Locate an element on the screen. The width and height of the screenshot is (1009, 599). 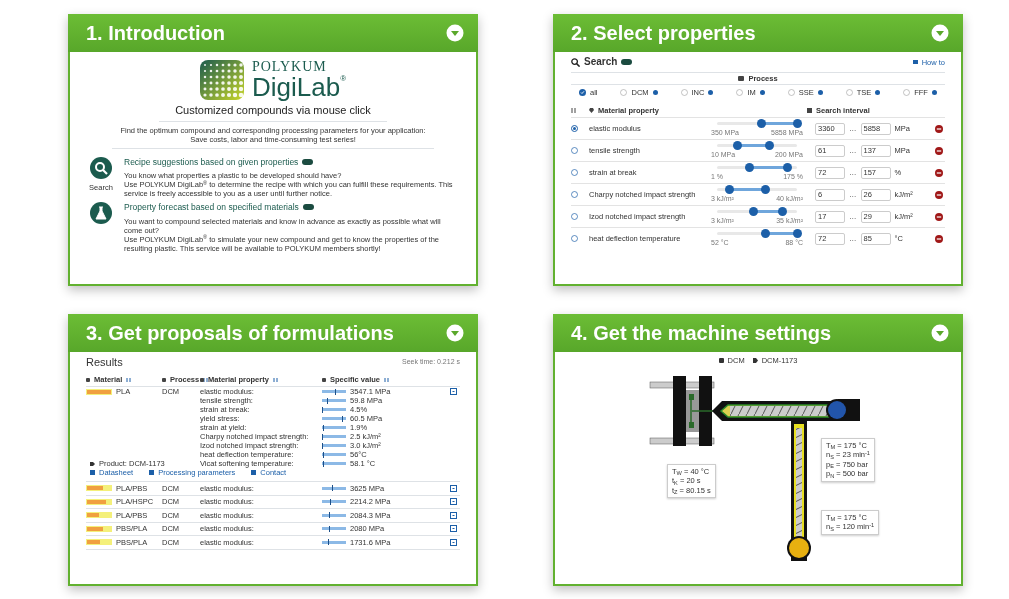
feature-title: Property forecast based on specified materials is located at coordinates (211, 207).